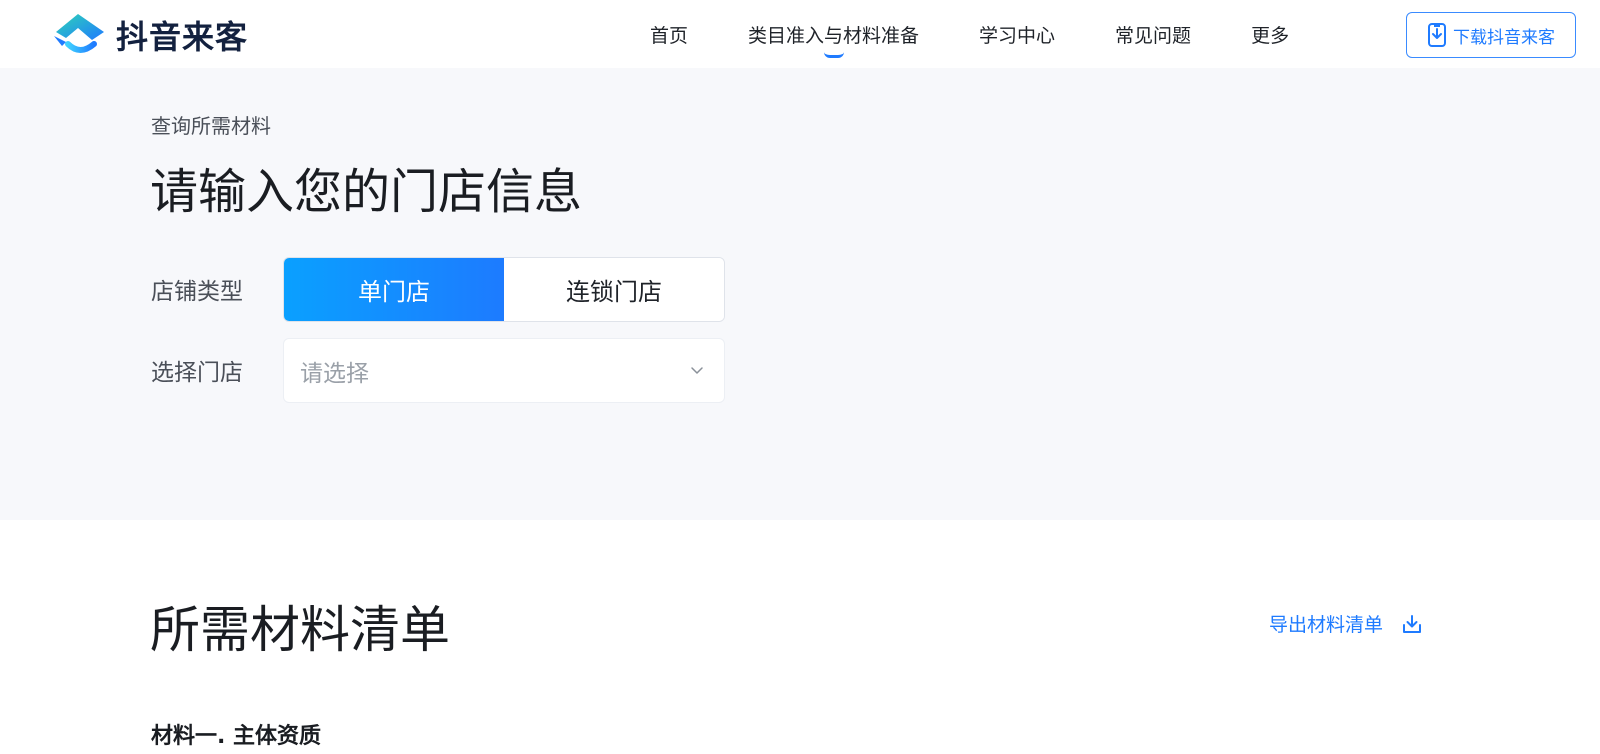 This screenshot has height=754, width=1600. I want to click on download-app-label: 下载抖音来客, so click(1504, 37).